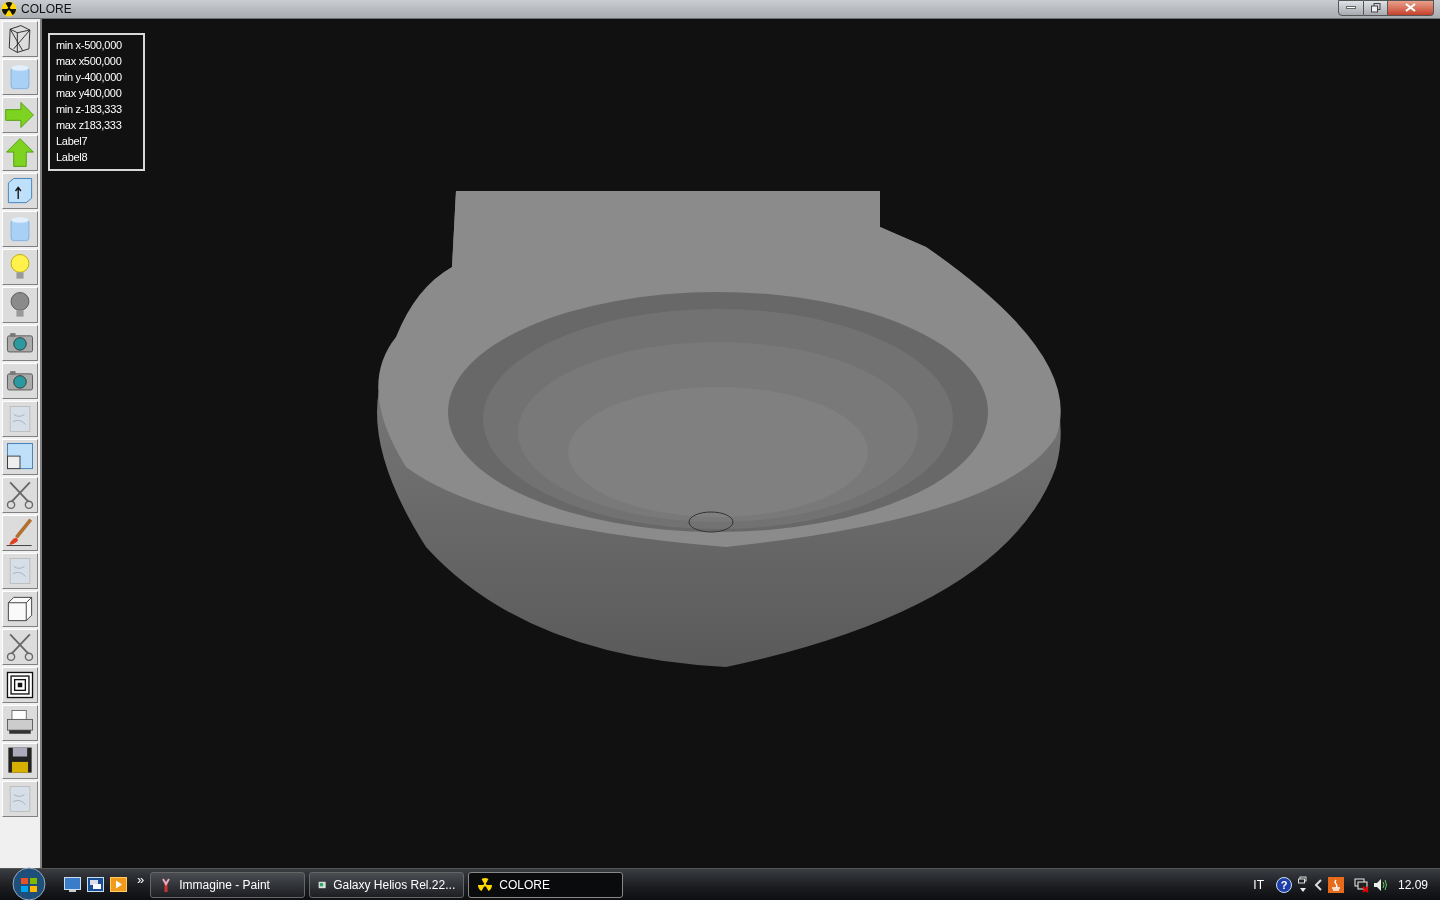 This screenshot has height=900, width=1440. What do you see at coordinates (46, 9) in the screenshot?
I see `window-title: COLORE` at bounding box center [46, 9].